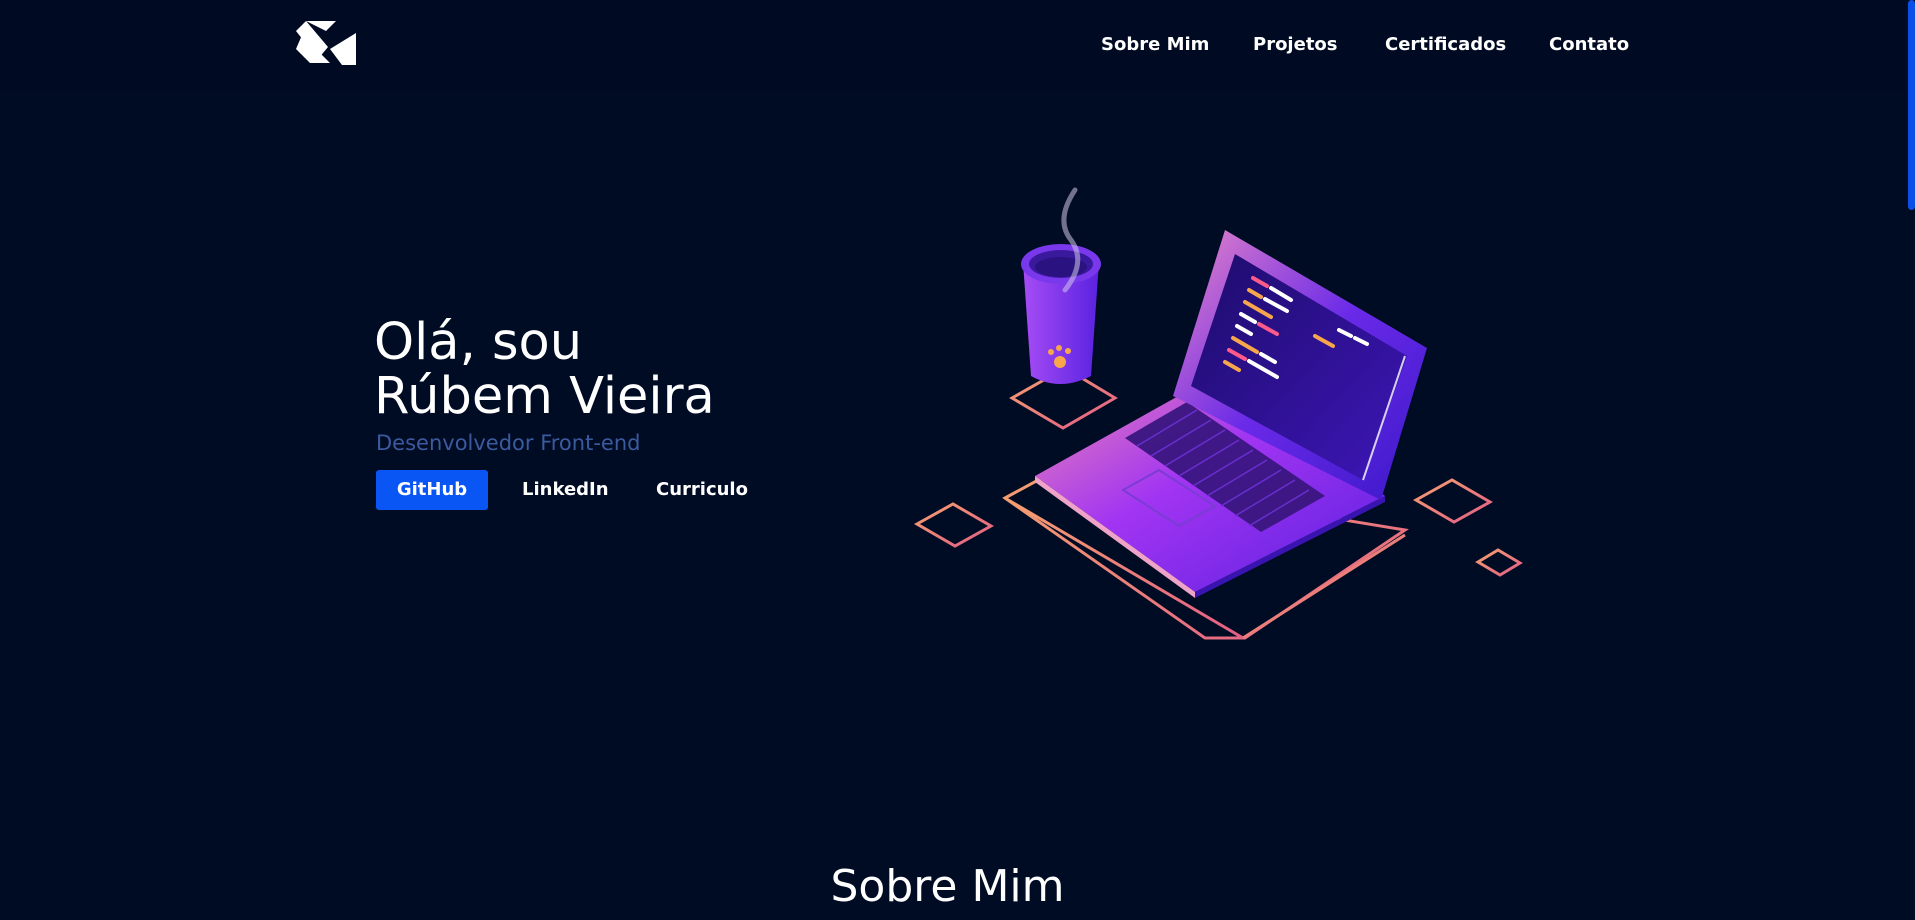 This screenshot has height=920, width=1915. Describe the element at coordinates (508, 443) in the screenshot. I see `hero-subtitle: Desenvolvedor Front-end` at that location.